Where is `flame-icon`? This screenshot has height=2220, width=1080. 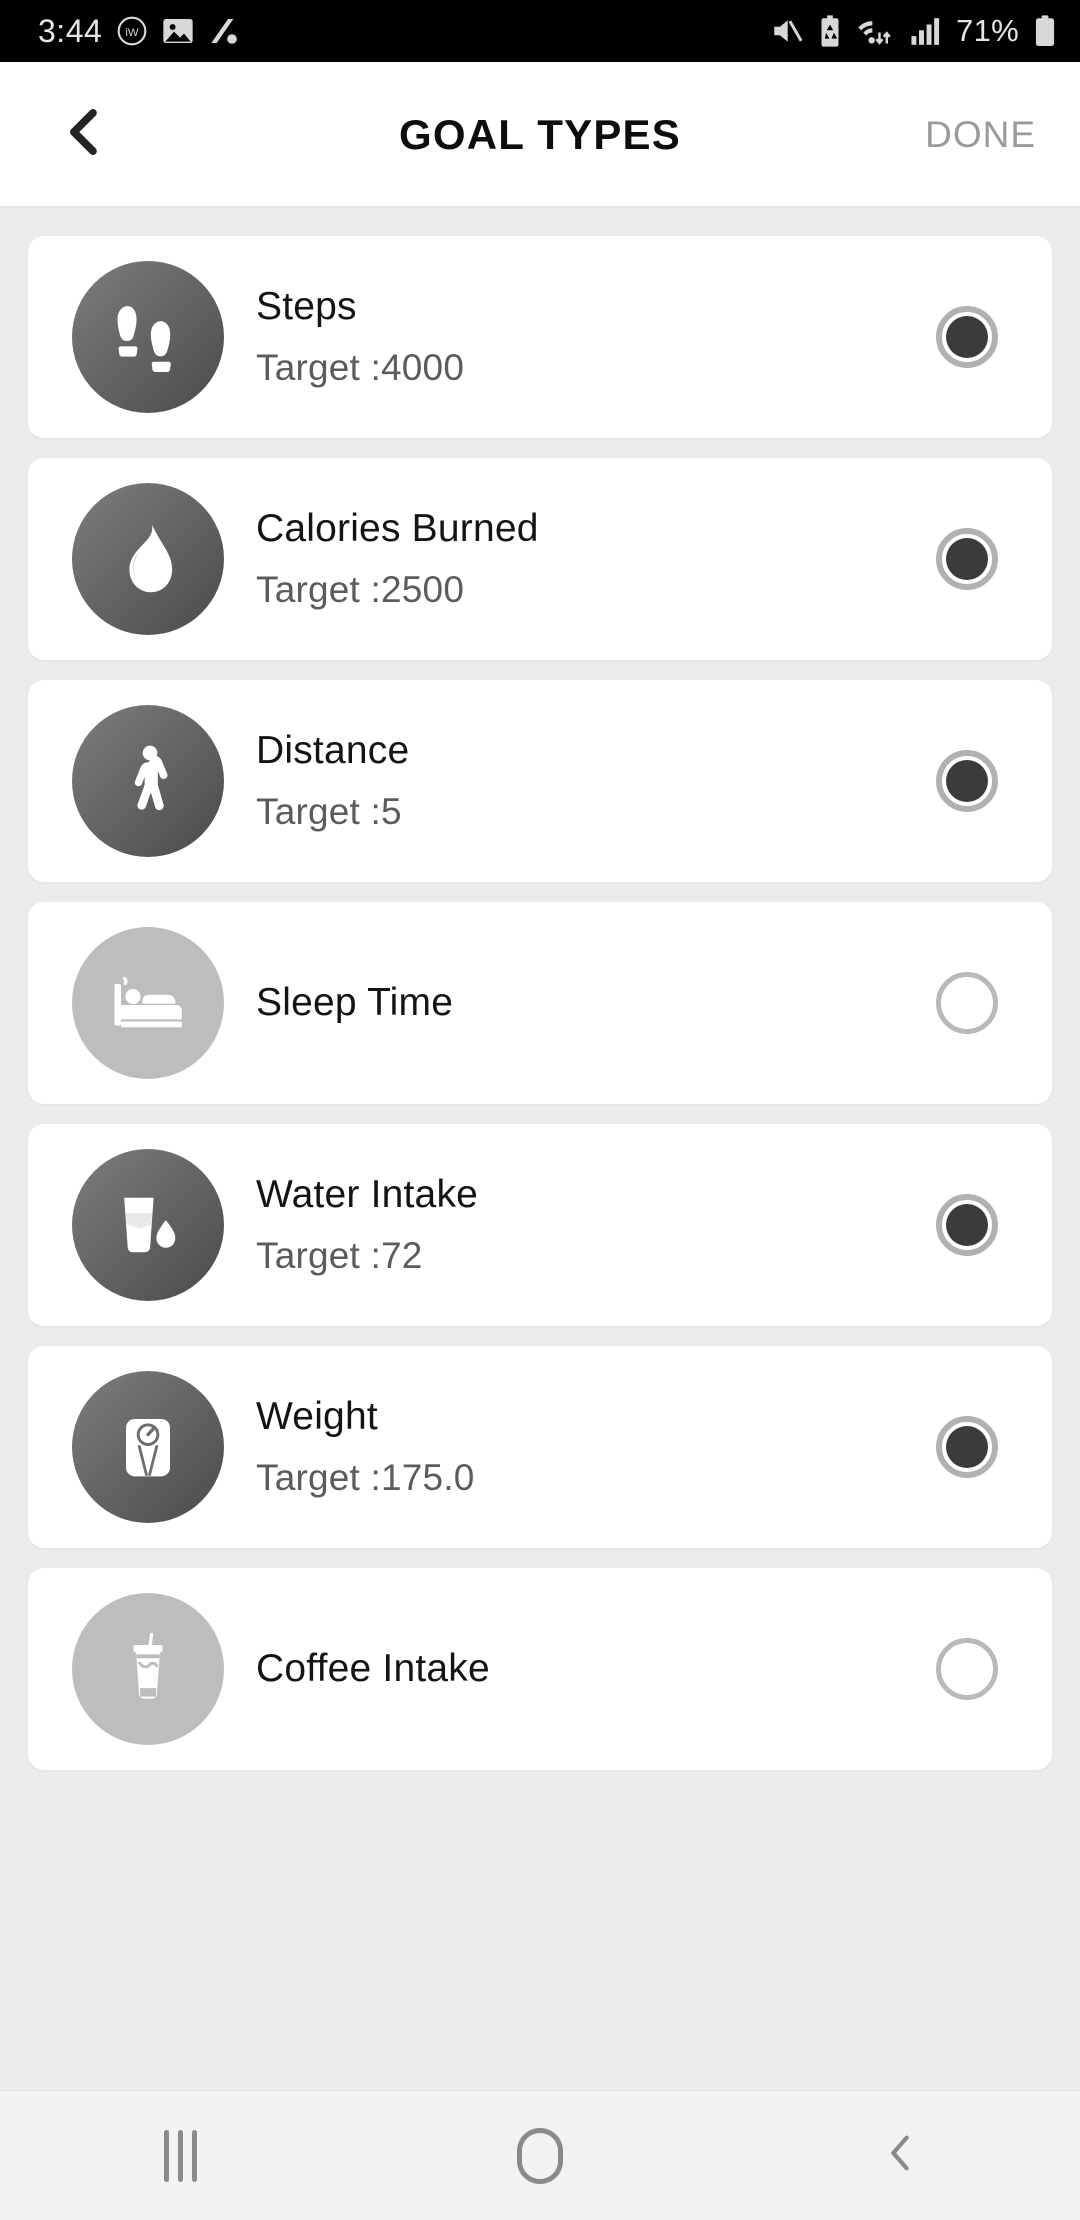 flame-icon is located at coordinates (148, 559).